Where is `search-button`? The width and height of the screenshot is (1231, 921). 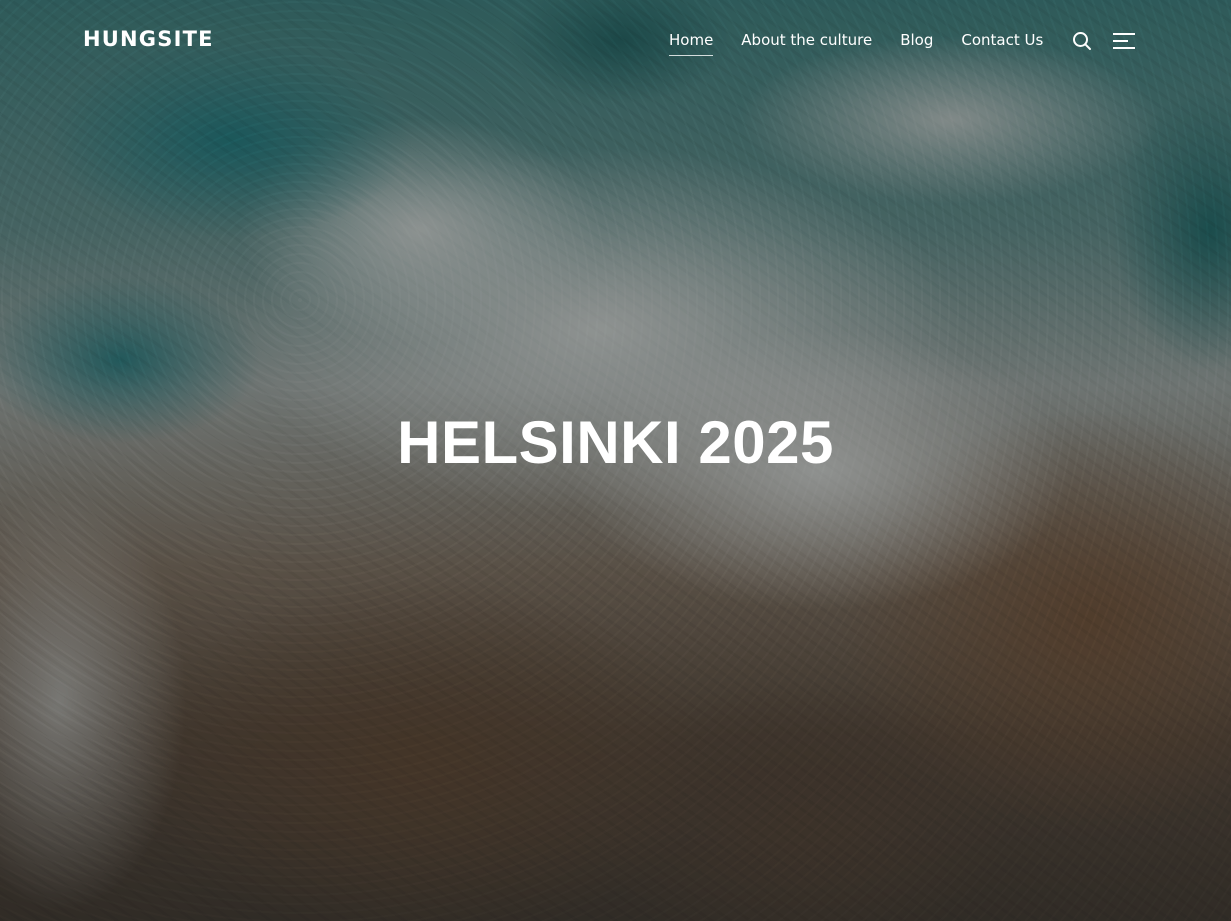
search-button is located at coordinates (1082, 41).